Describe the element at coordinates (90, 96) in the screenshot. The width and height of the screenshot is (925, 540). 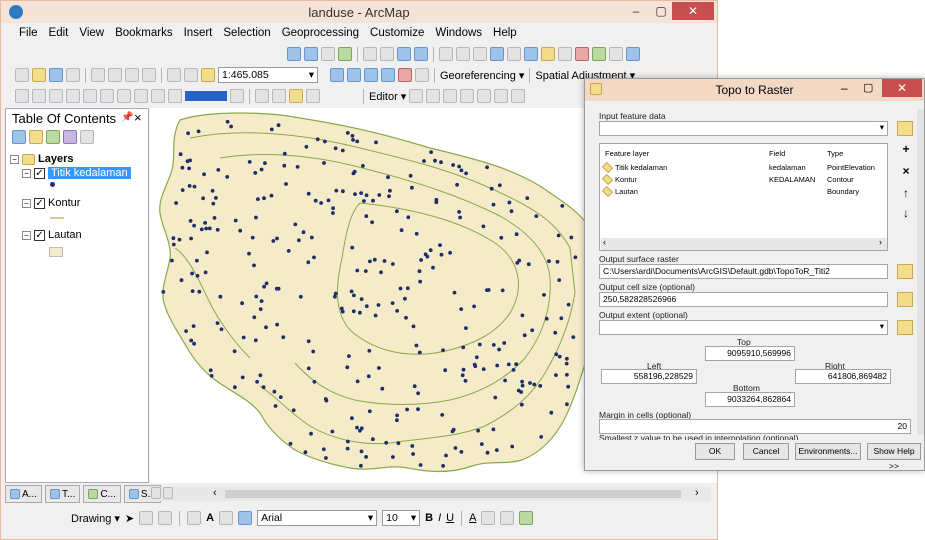
I see `tool-e-icon` at that location.